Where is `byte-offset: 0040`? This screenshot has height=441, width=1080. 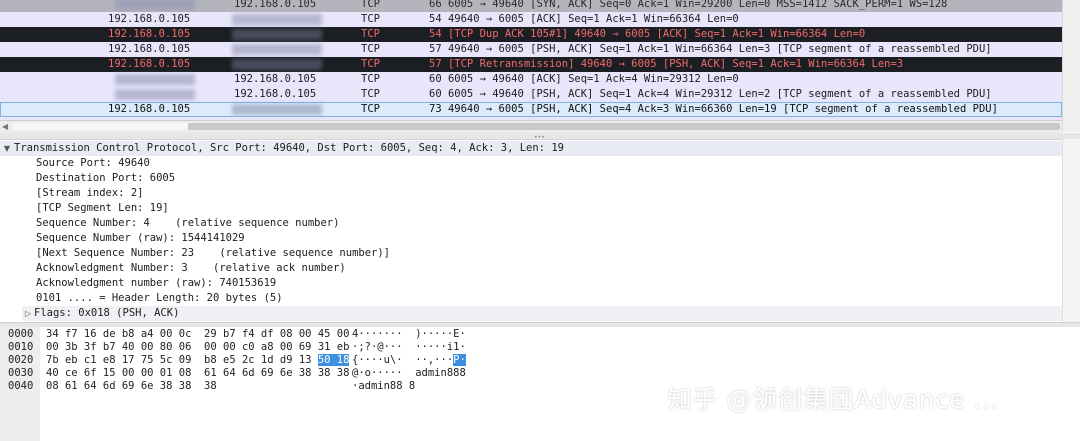 byte-offset: 0040 is located at coordinates (21, 386).